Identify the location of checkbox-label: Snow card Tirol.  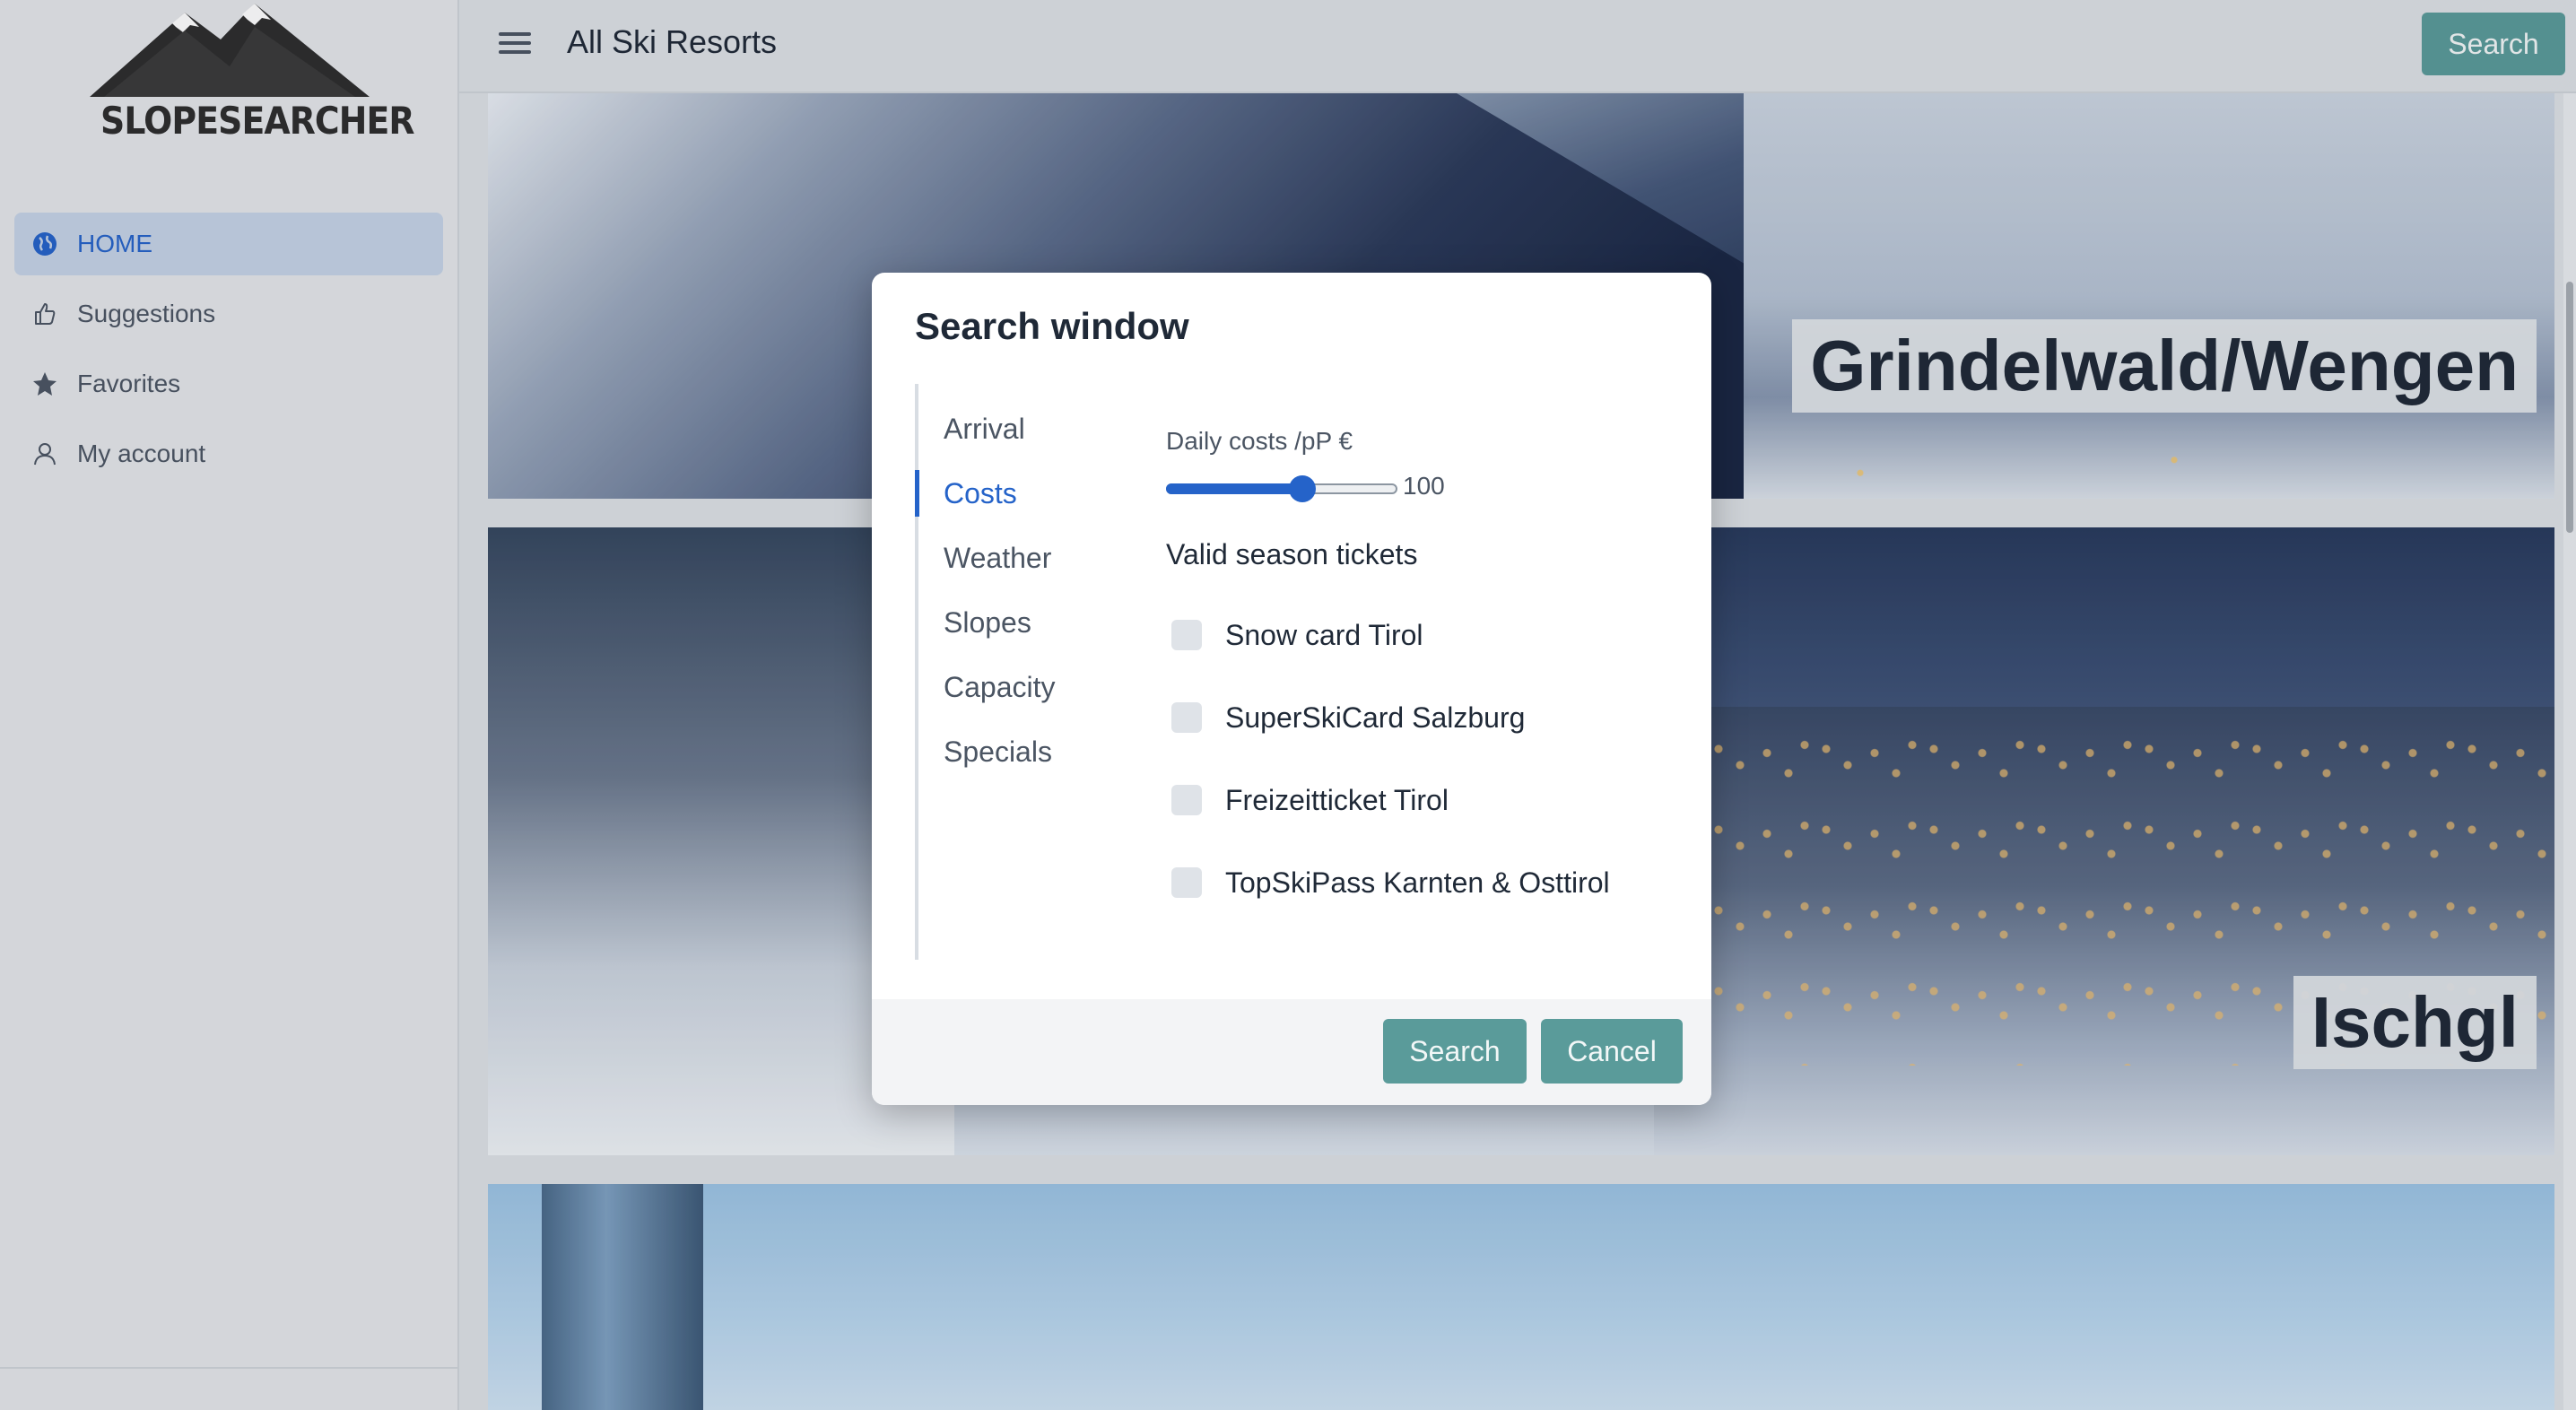
(1324, 635).